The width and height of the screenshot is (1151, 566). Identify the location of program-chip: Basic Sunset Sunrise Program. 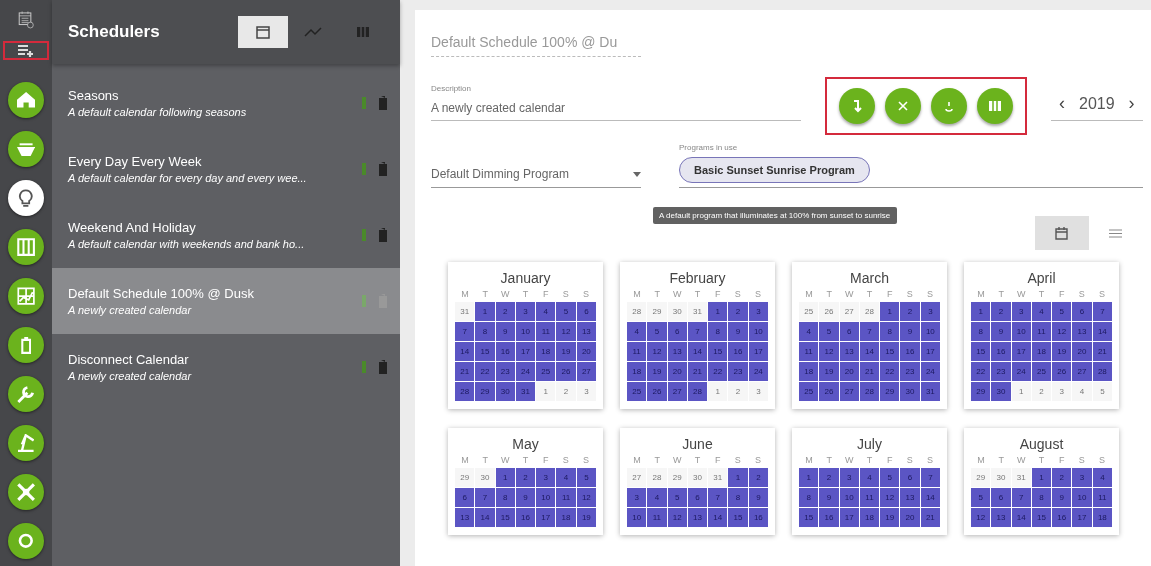
(774, 170).